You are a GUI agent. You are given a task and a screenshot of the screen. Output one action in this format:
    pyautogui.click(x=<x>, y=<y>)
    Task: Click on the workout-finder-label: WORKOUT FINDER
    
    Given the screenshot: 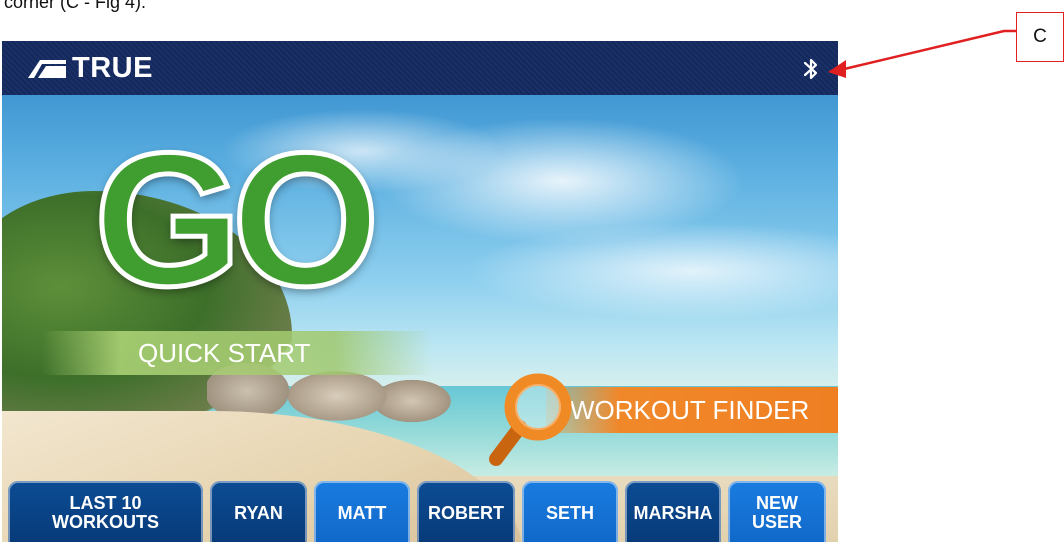 What is the action you would take?
    pyautogui.click(x=690, y=410)
    